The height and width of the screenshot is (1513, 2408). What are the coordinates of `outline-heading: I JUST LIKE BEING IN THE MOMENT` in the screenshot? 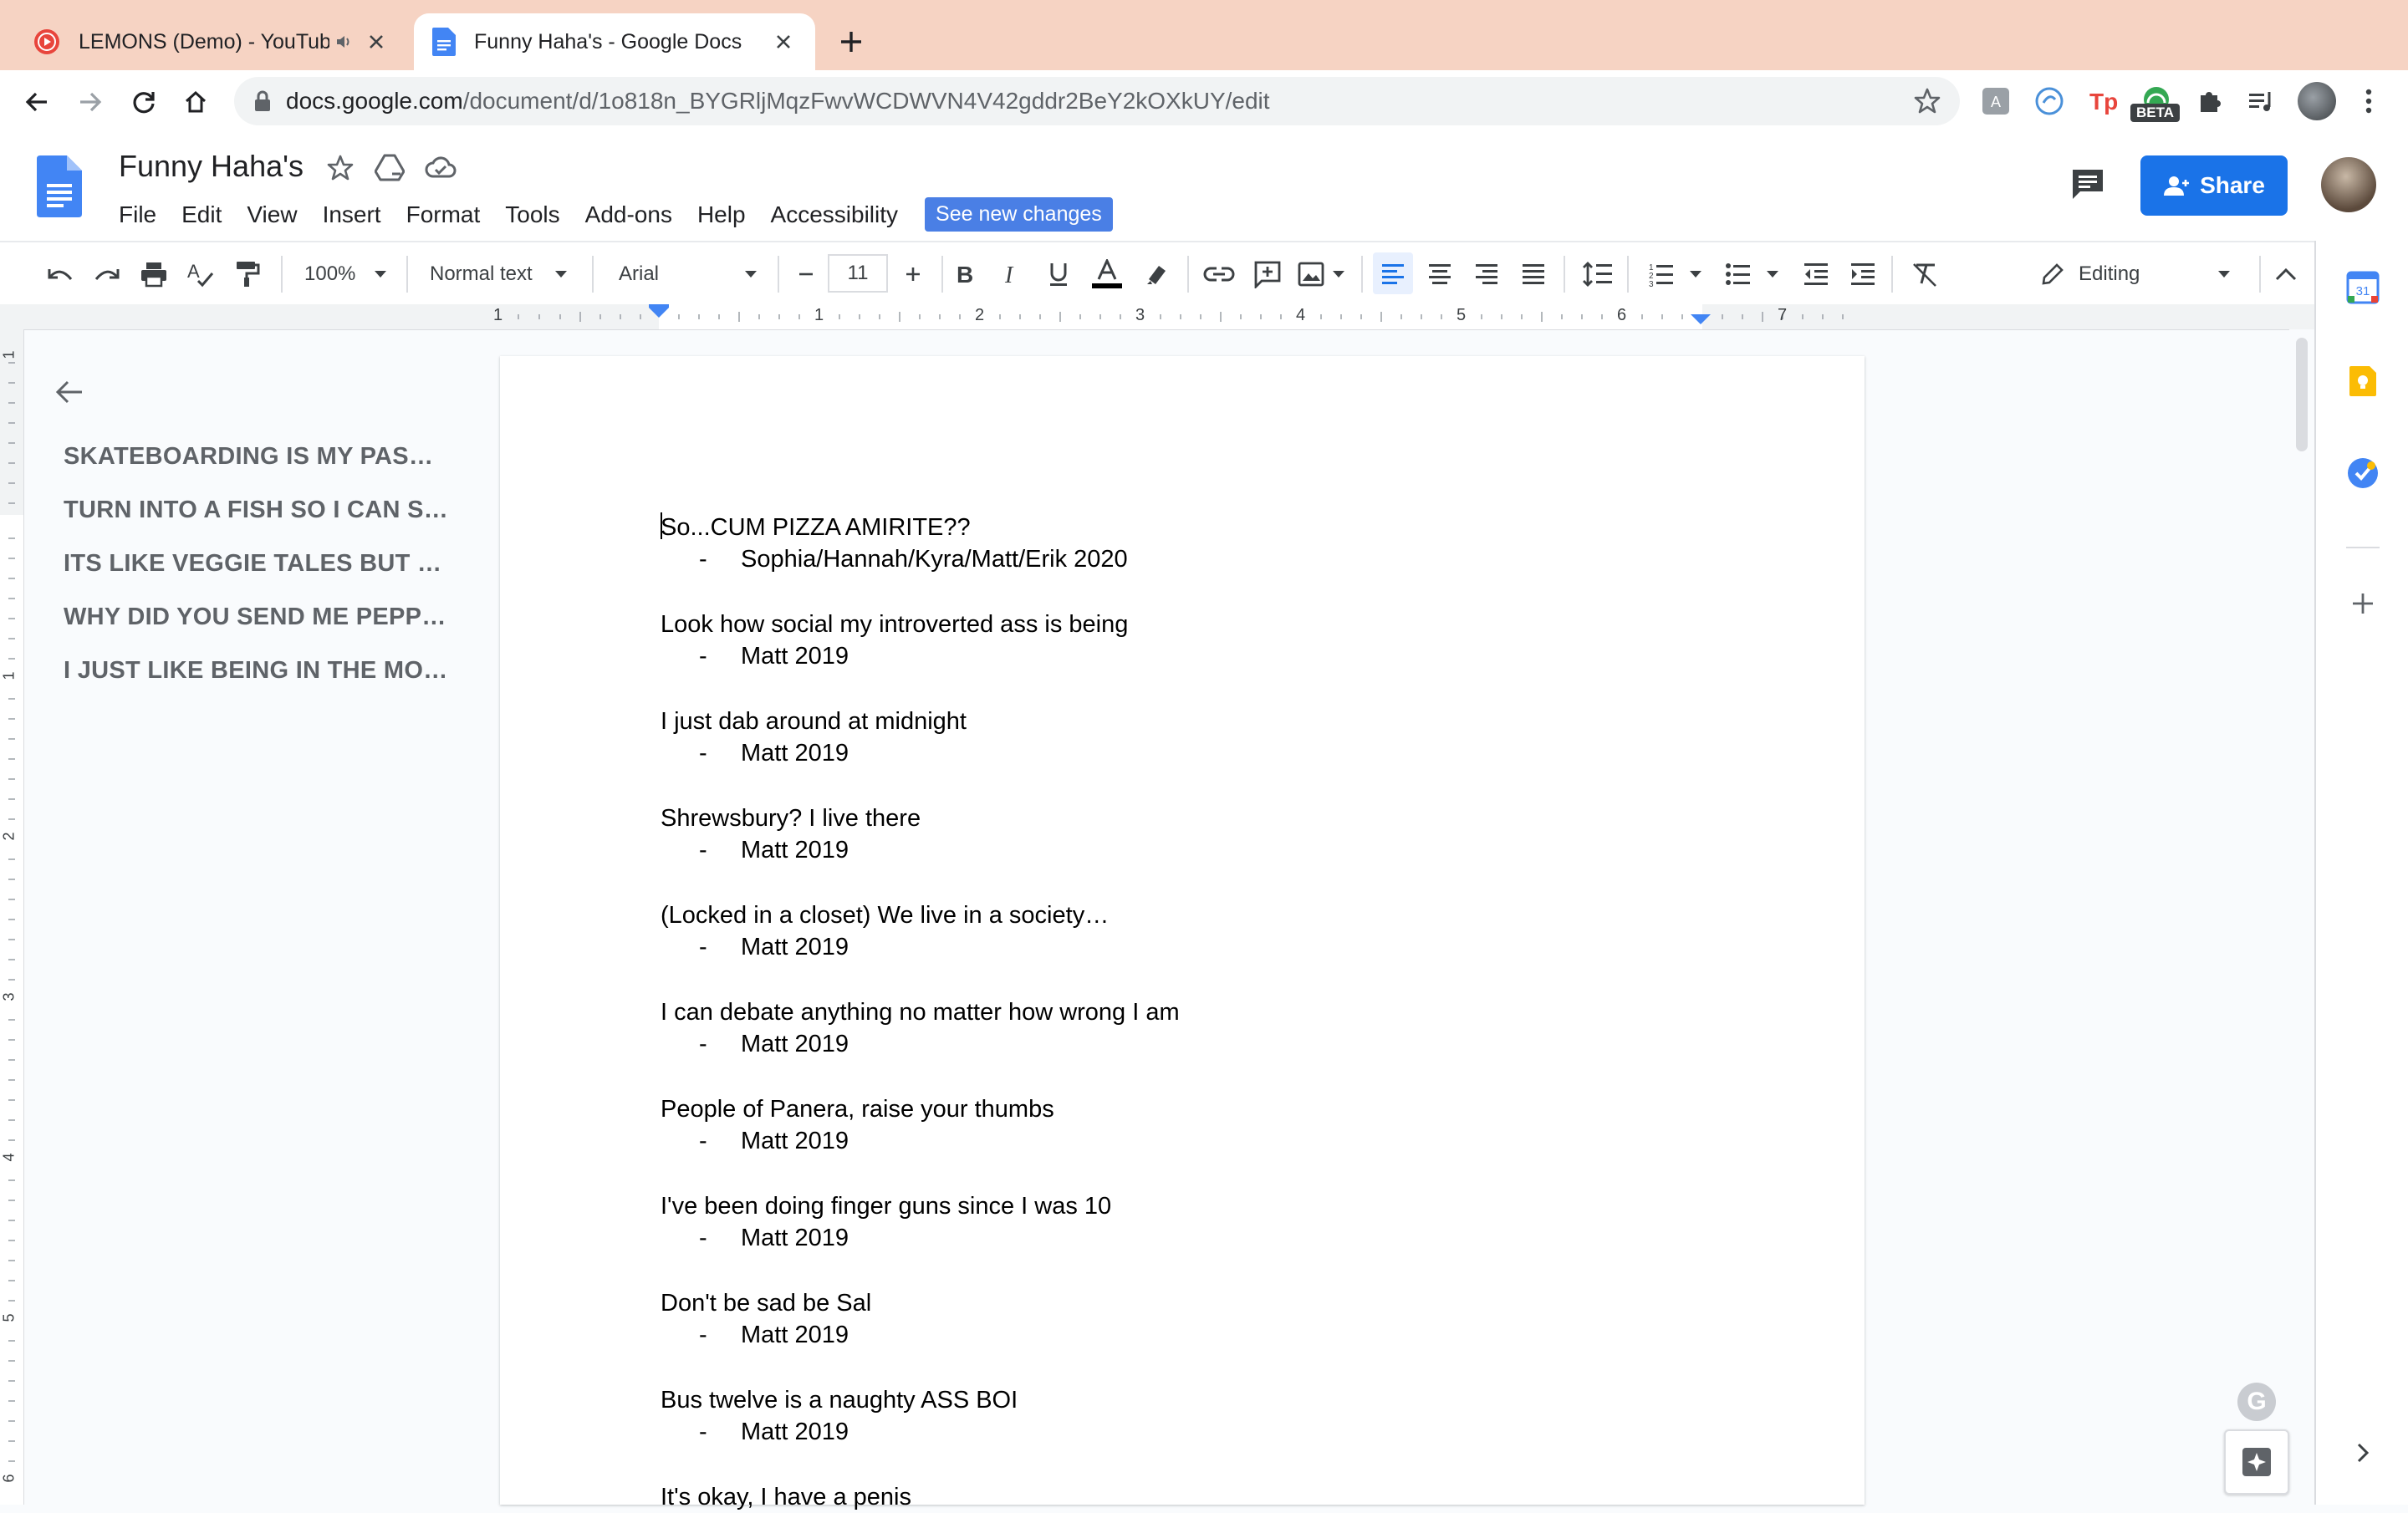 It's located at (256, 680).